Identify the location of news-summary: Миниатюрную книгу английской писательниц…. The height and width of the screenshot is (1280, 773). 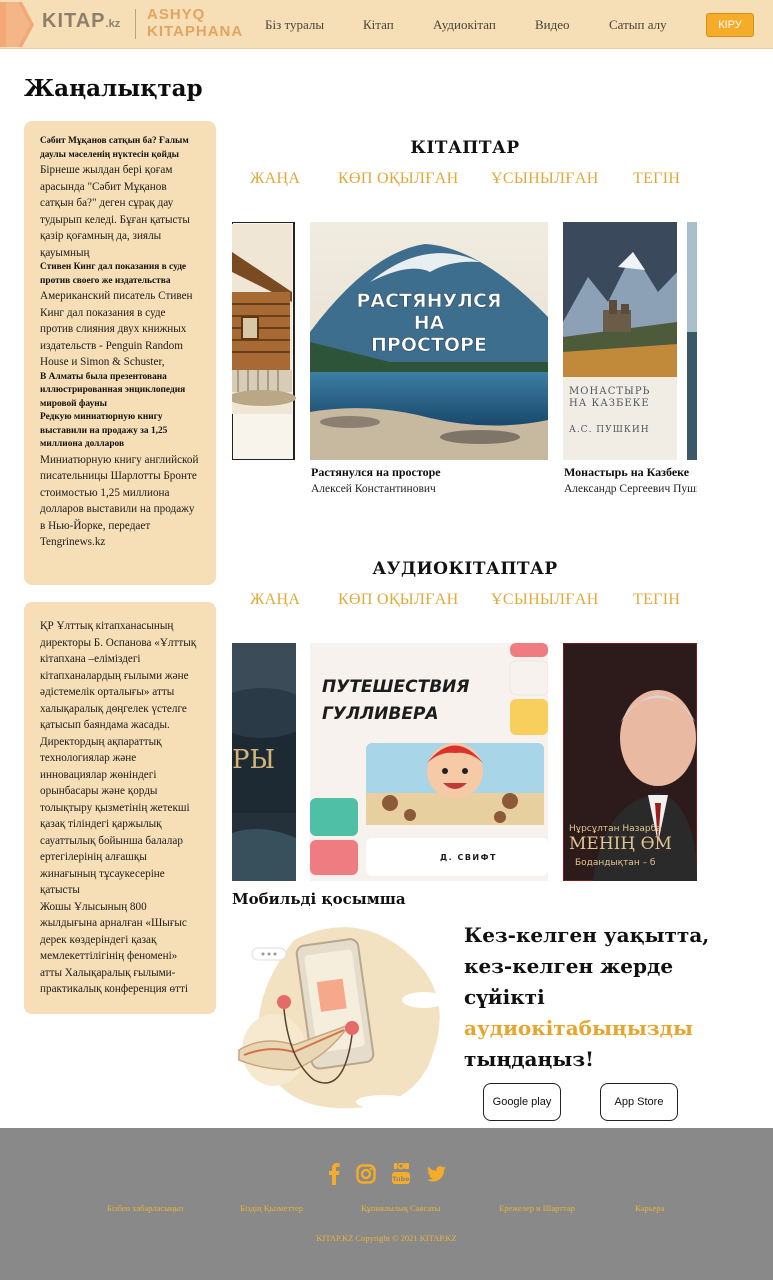
(119, 501).